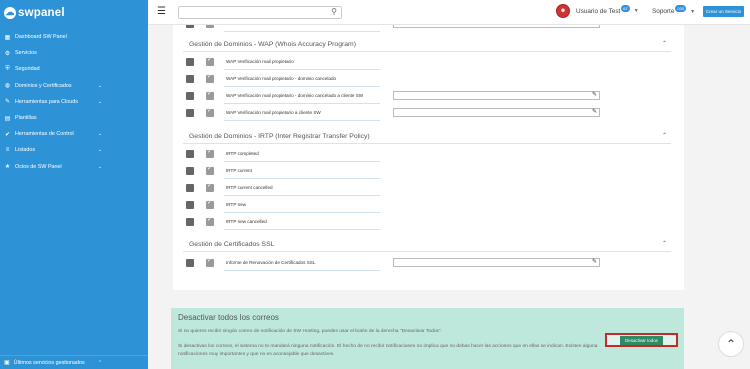  I want to click on table-row: WAP Verificación mail propietario, so click(431, 62).